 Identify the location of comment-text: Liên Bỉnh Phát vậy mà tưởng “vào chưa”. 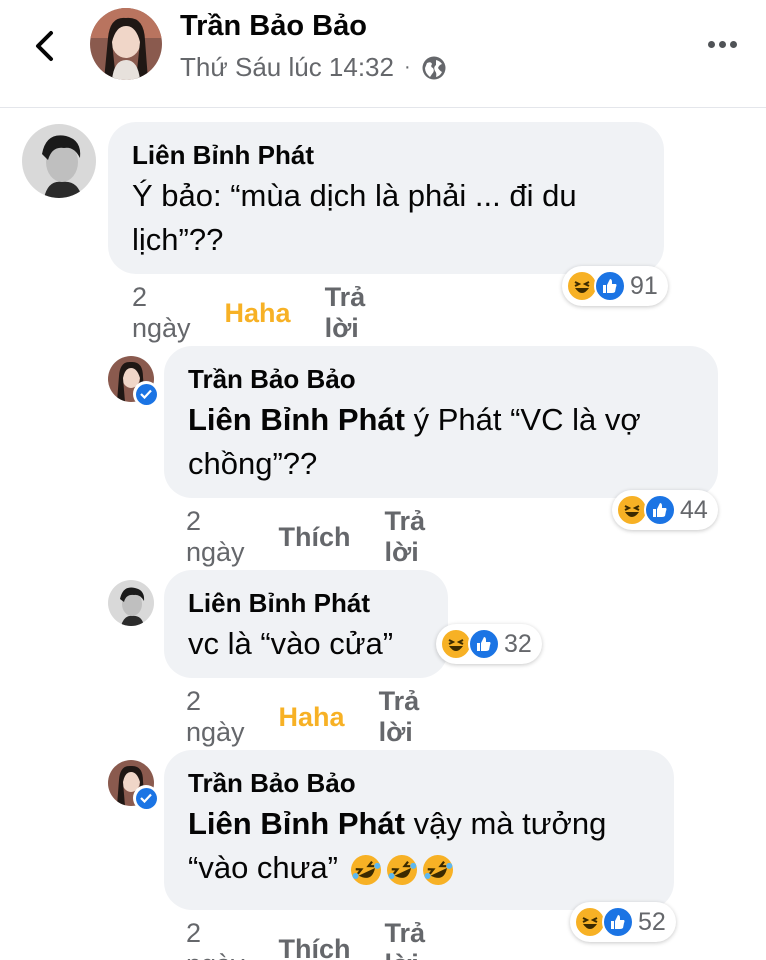
(420, 846).